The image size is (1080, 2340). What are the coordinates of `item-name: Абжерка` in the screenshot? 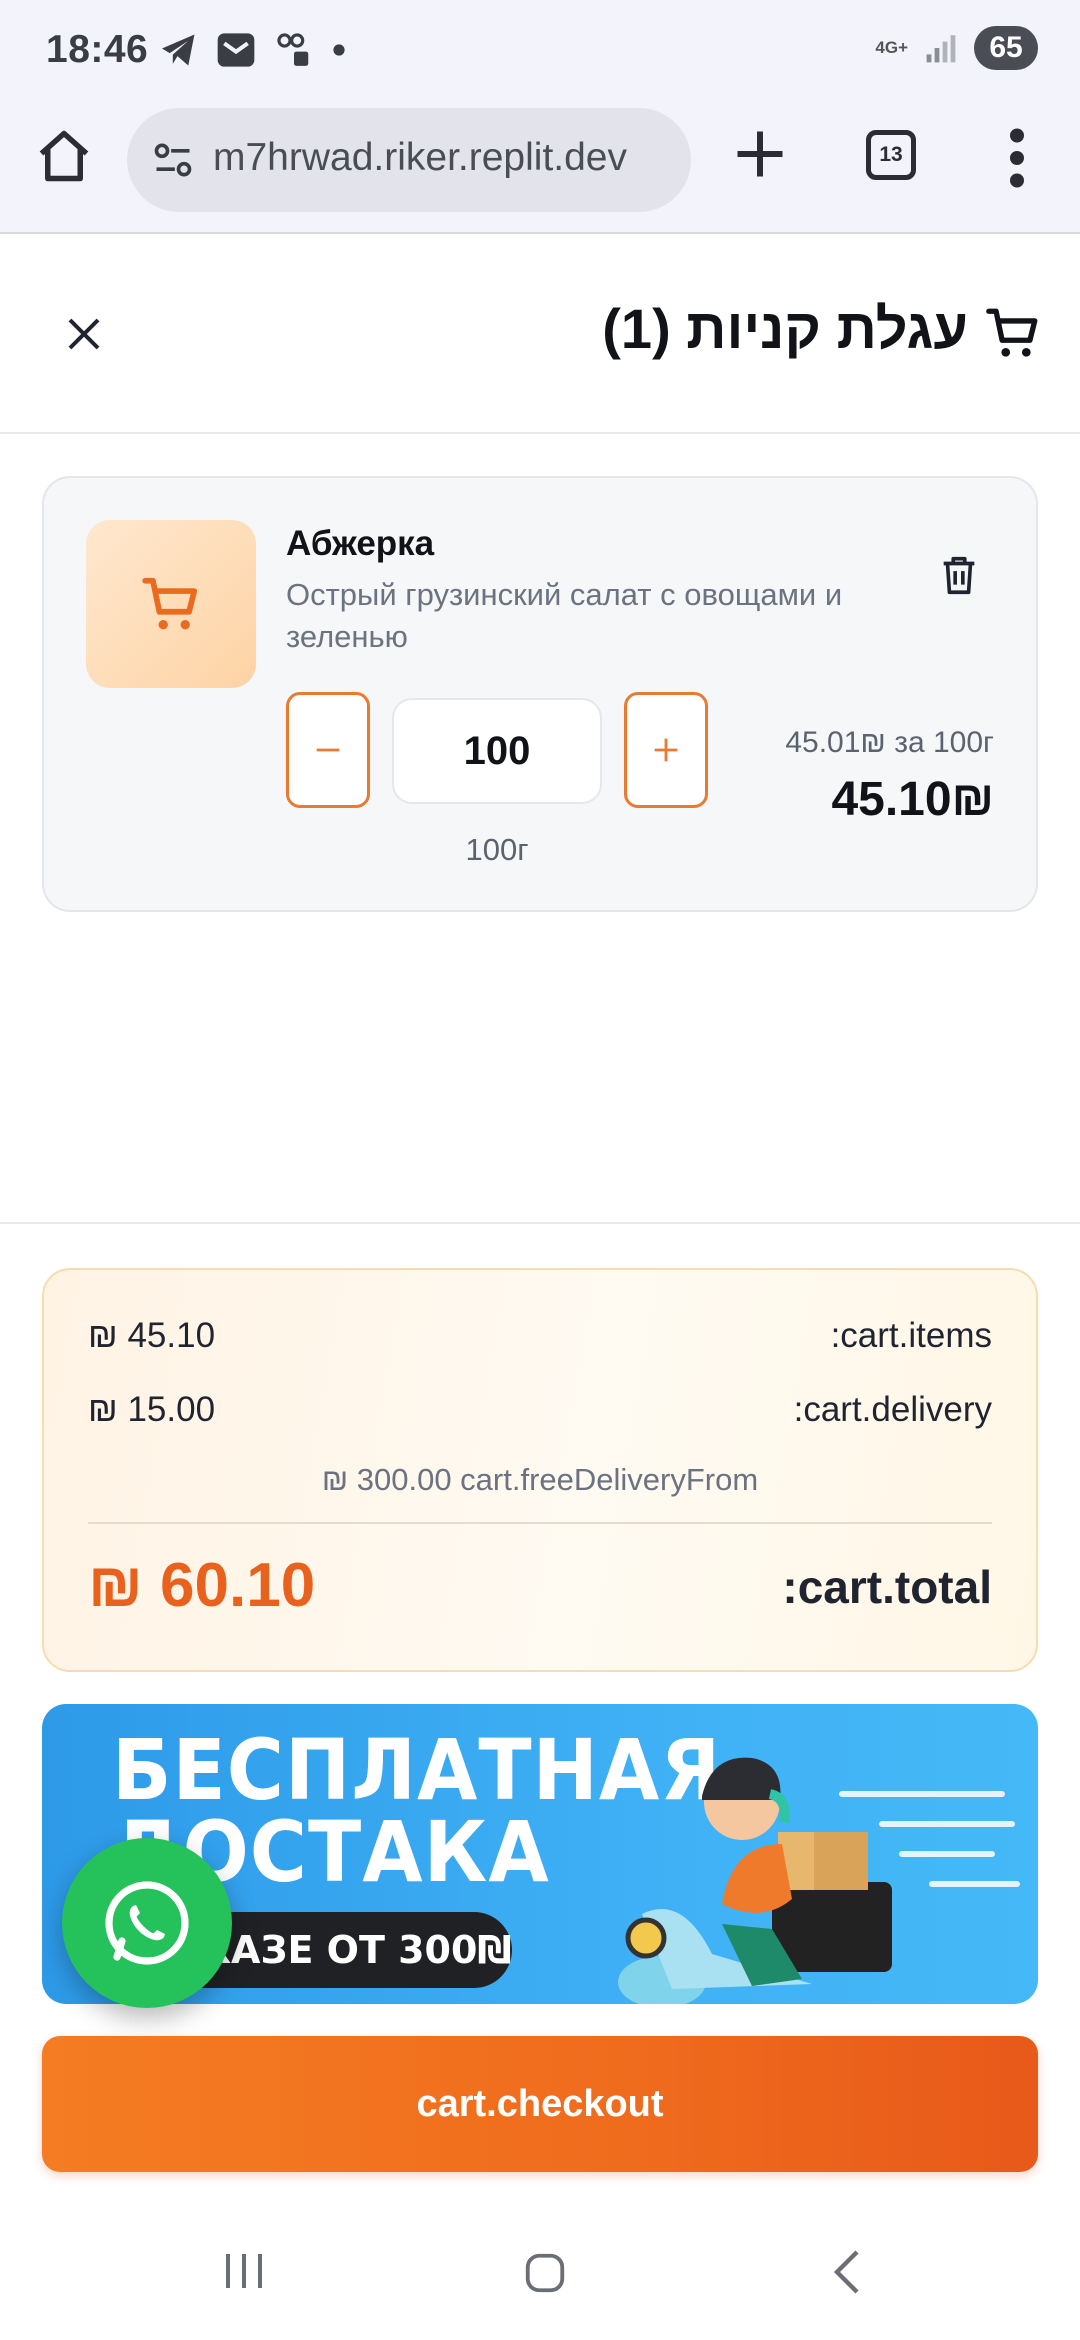 It's located at (360, 543).